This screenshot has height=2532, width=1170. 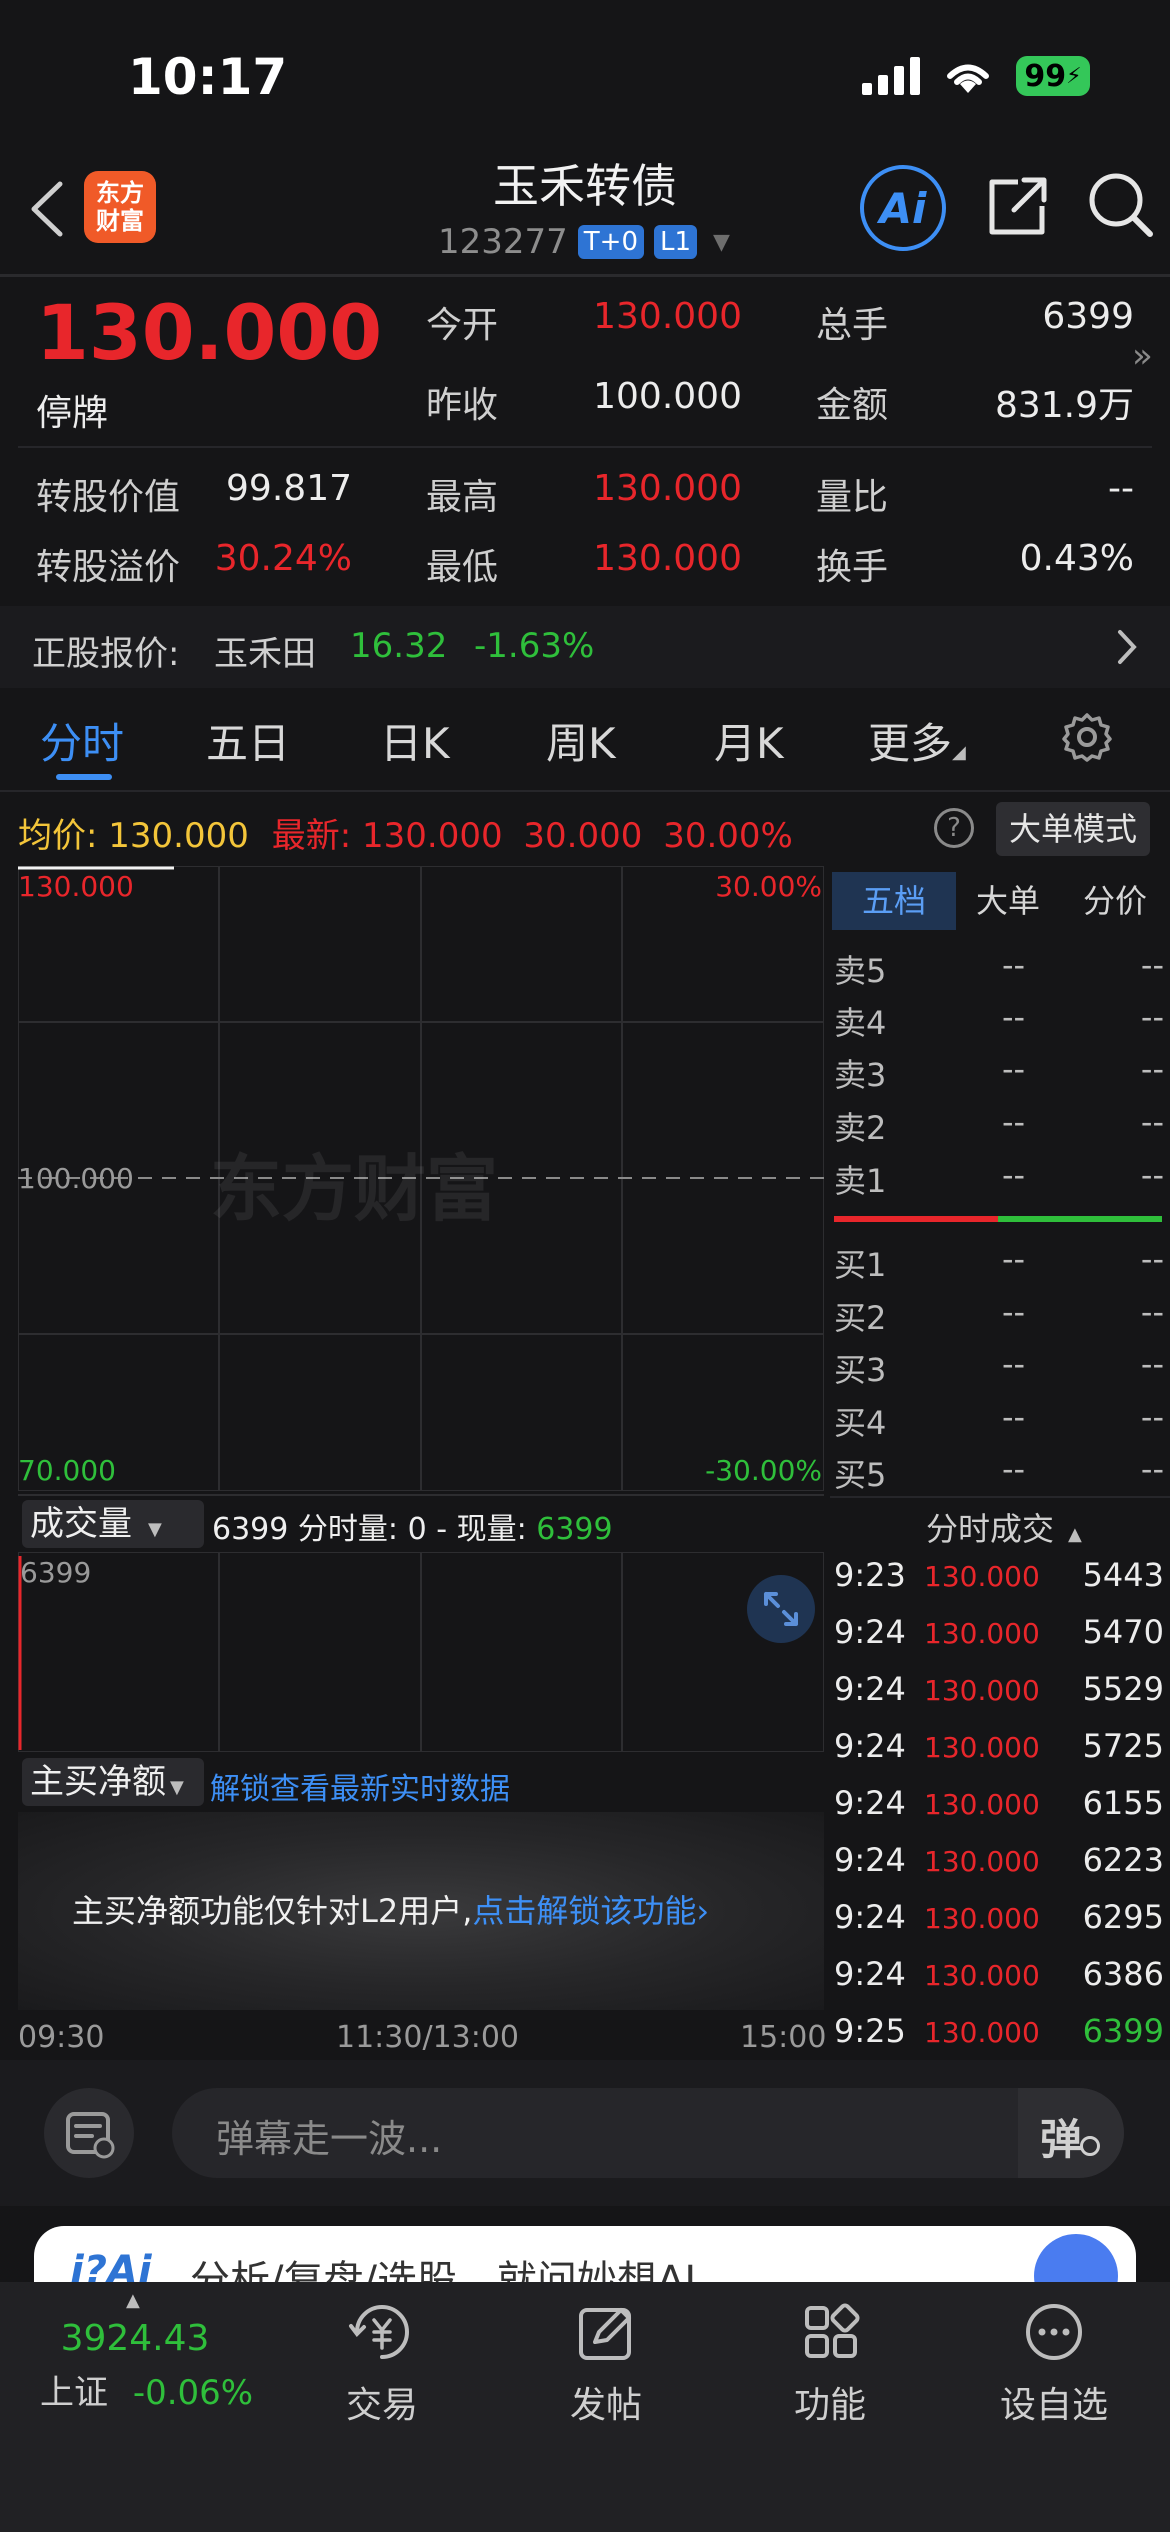 I want to click on open-label: 今开, so click(x=462, y=325).